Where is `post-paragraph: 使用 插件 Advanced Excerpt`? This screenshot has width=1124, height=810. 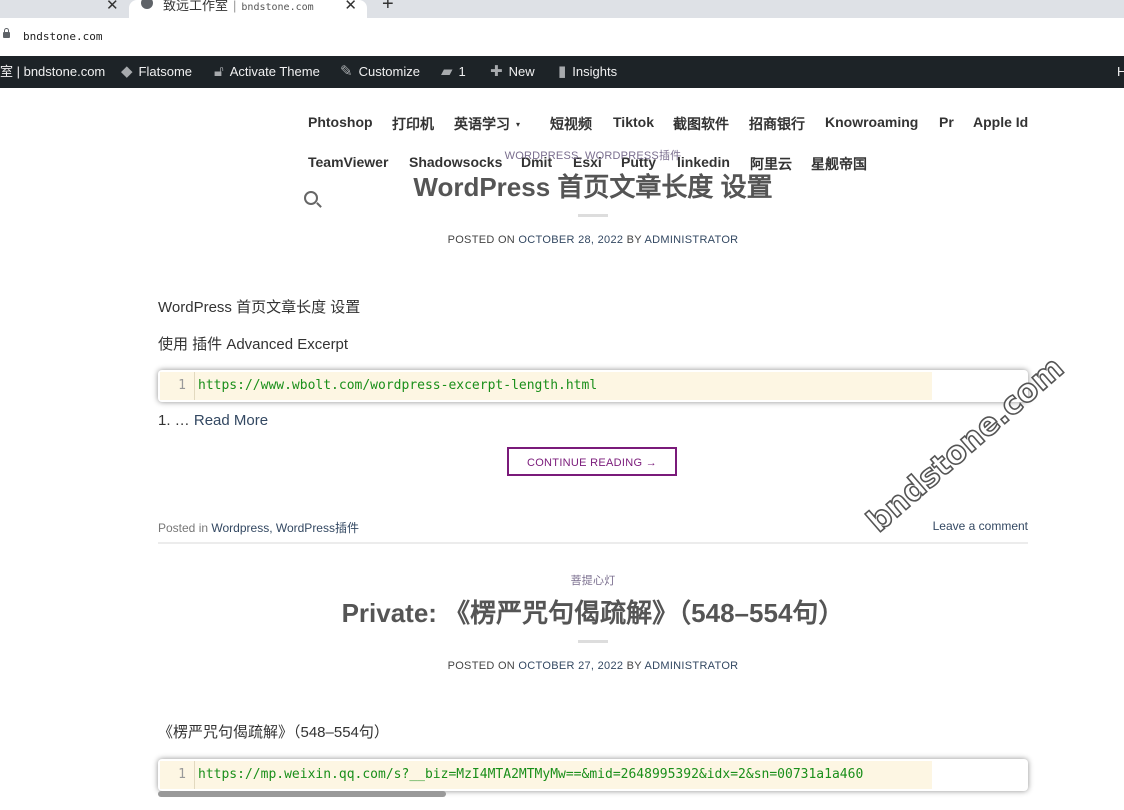
post-paragraph: 使用 插件 Advanced Excerpt is located at coordinates (253, 344).